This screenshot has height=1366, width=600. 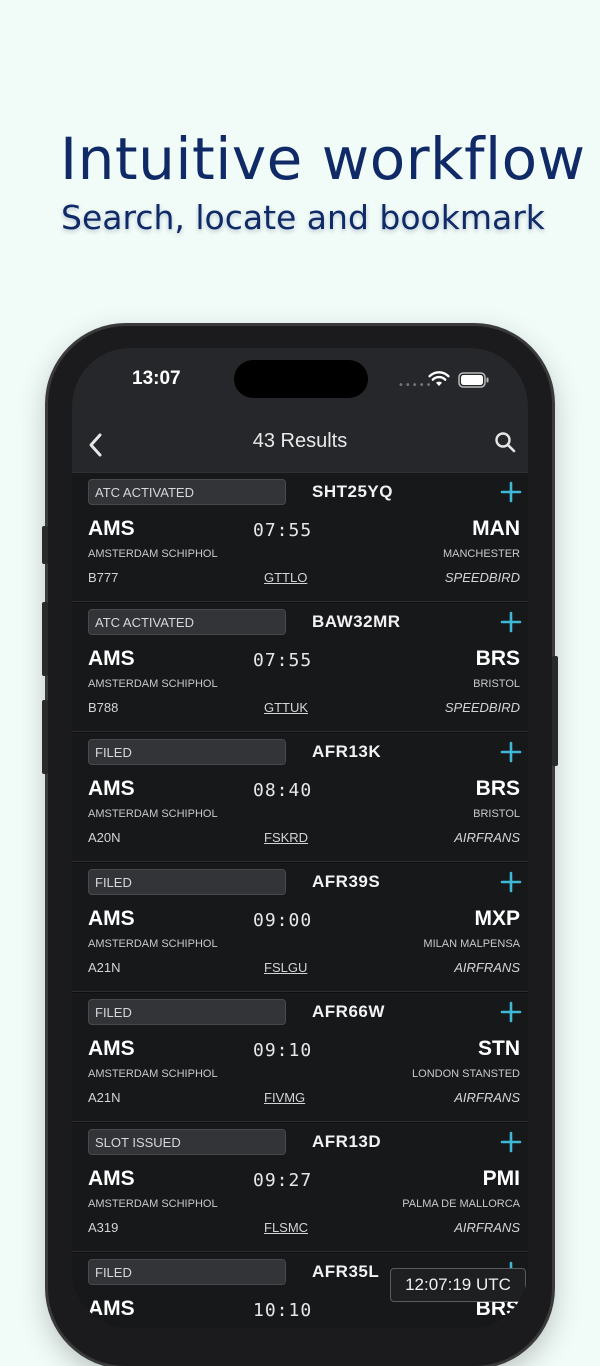 What do you see at coordinates (283, 920) in the screenshot?
I see `departure-time: 09:00` at bounding box center [283, 920].